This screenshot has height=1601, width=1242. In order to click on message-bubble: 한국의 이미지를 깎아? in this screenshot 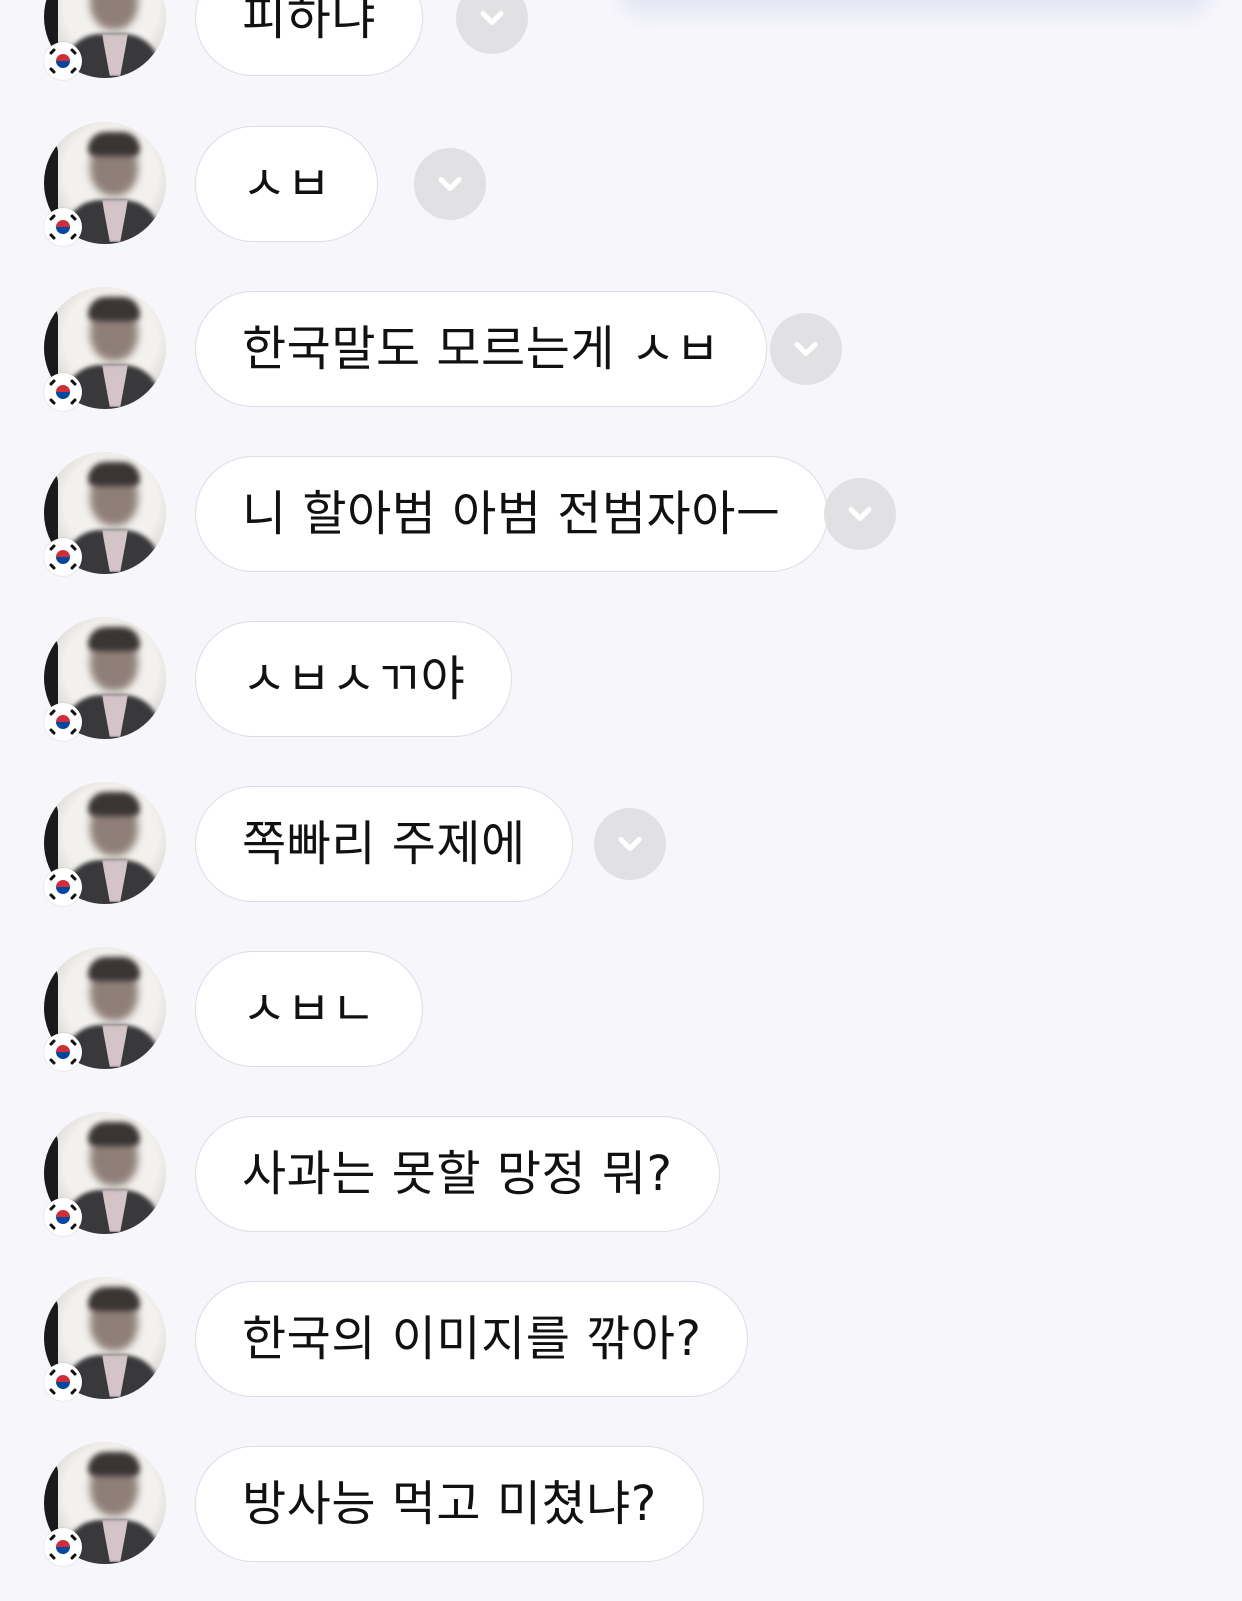, I will do `click(472, 1339)`.